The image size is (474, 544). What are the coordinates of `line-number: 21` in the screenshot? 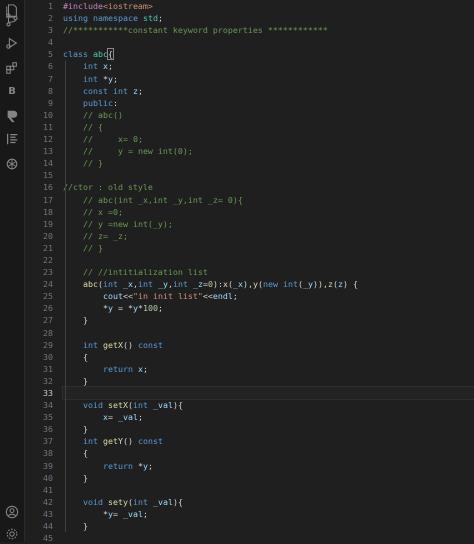 It's located at (48, 247).